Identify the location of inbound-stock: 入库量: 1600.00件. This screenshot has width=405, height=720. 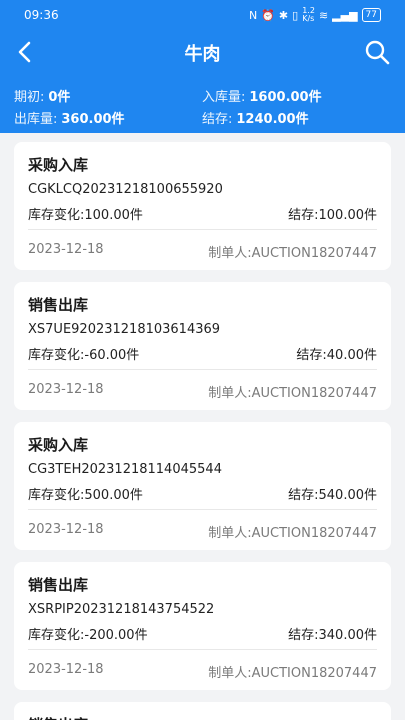
(262, 95).